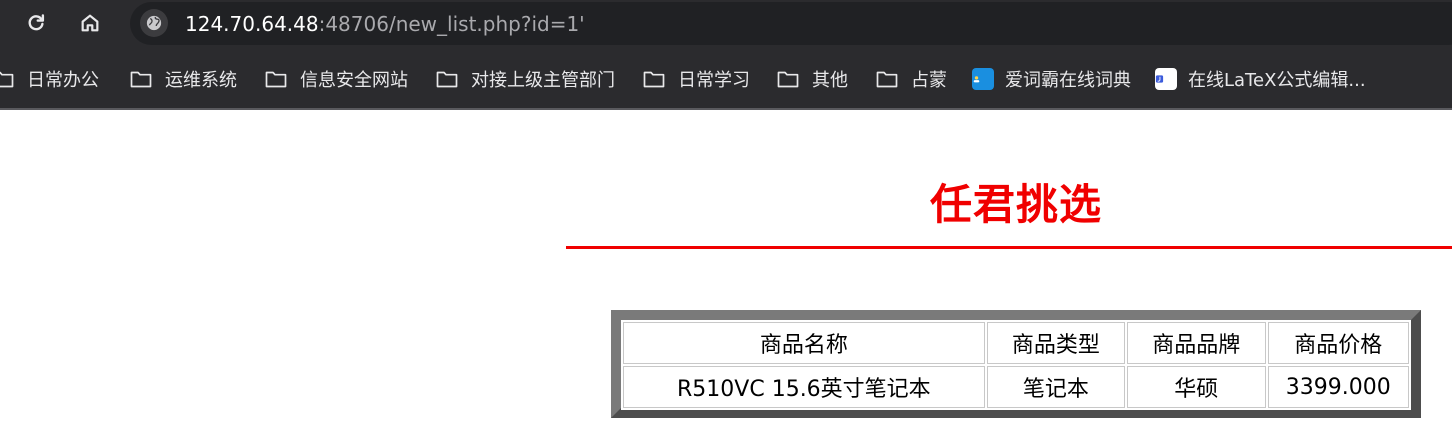 This screenshot has width=1452, height=445. I want to click on bookmark-iciba: 爱词霸在线词典, so click(1051, 79).